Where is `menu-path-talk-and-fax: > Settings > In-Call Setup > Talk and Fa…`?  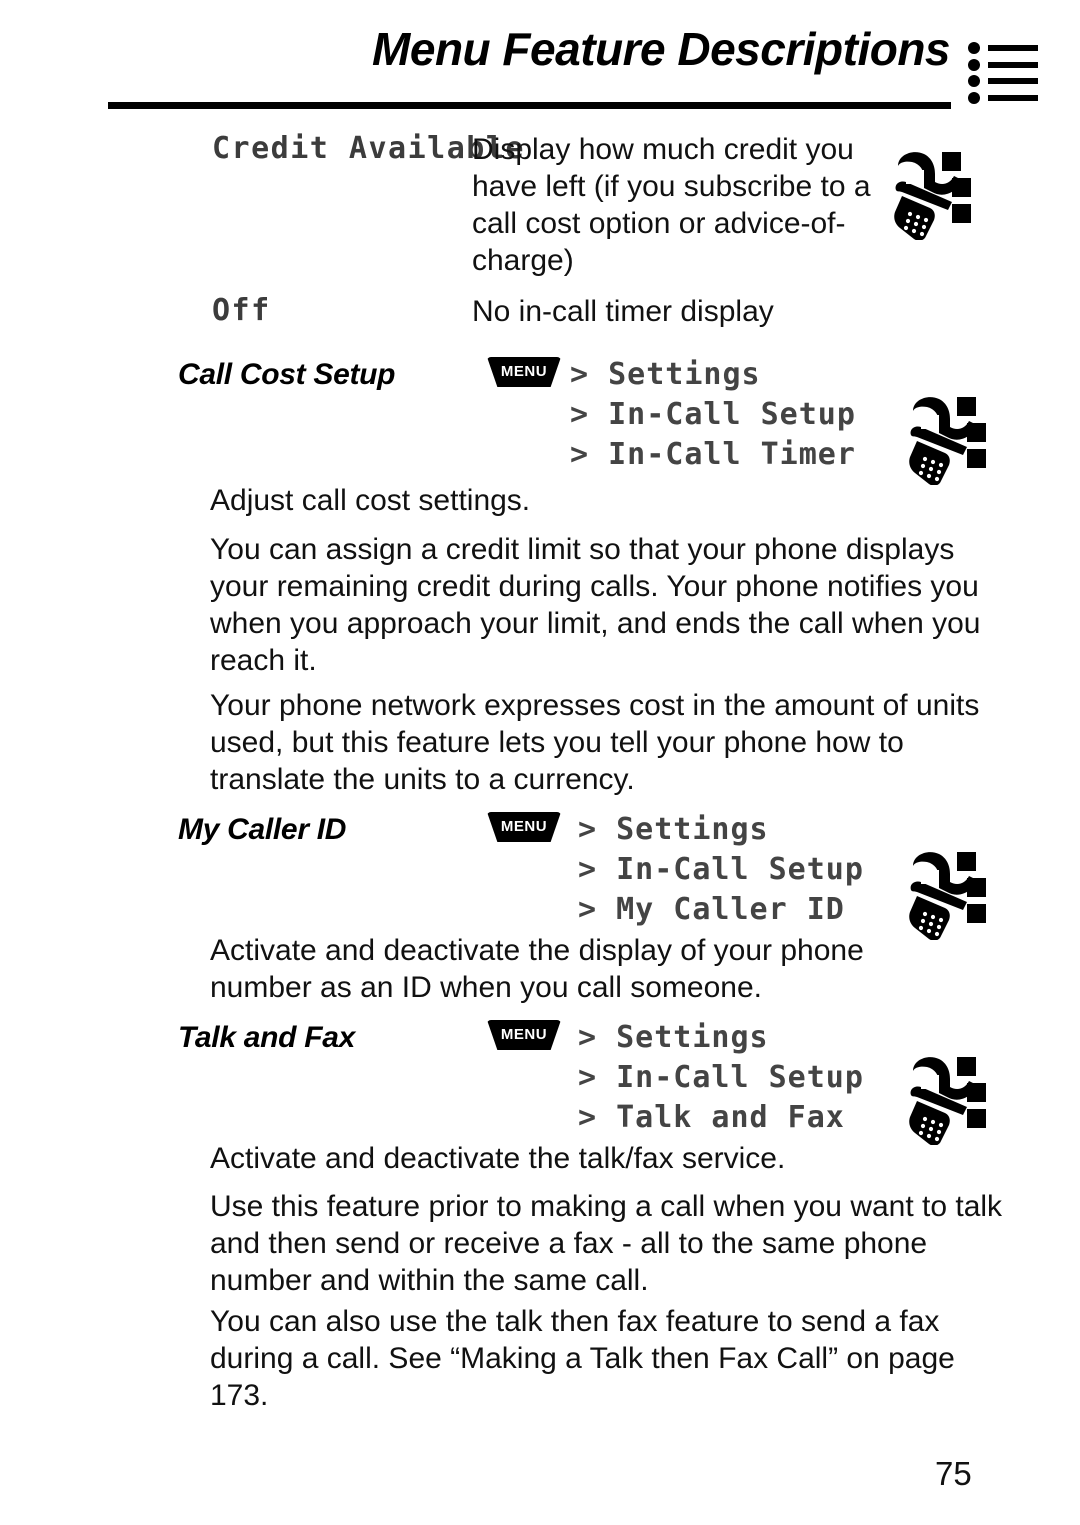 menu-path-talk-and-fax: > Settings > In-Call Setup > Talk and Fa… is located at coordinates (721, 1078).